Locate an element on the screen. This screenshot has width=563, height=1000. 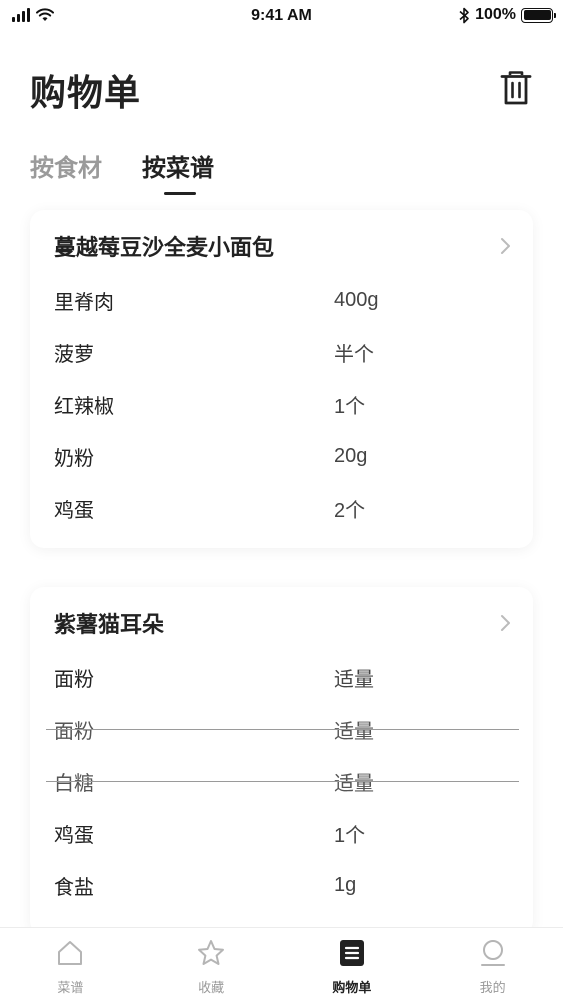
tabbar-label: 收藏 is located at coordinates (211, 988).